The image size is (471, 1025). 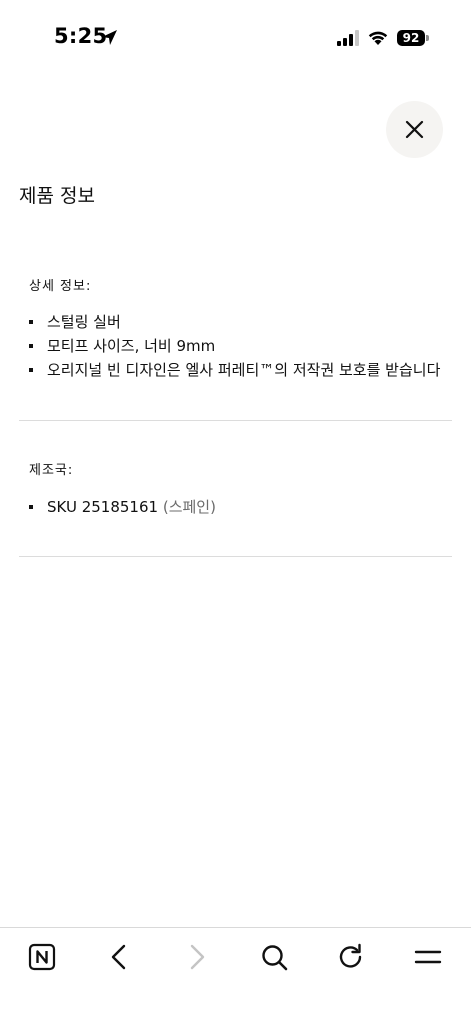 I want to click on search-icon, so click(x=275, y=958).